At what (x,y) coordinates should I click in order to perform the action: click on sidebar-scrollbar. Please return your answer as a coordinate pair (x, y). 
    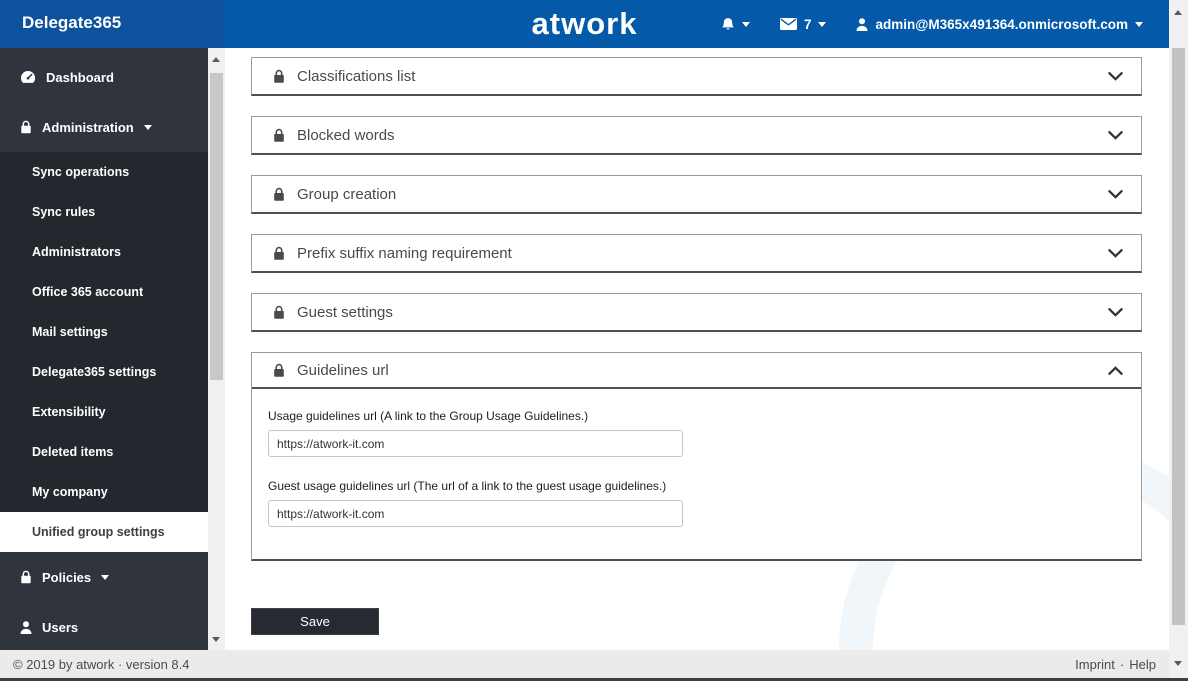
    Looking at the image, I should click on (216, 349).